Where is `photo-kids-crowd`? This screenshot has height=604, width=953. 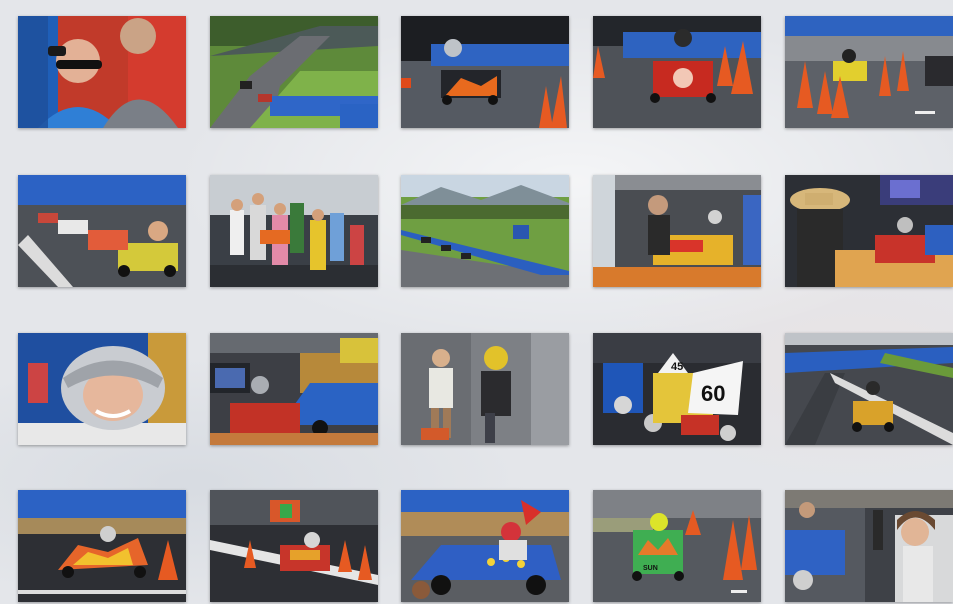 photo-kids-crowd is located at coordinates (294, 231).